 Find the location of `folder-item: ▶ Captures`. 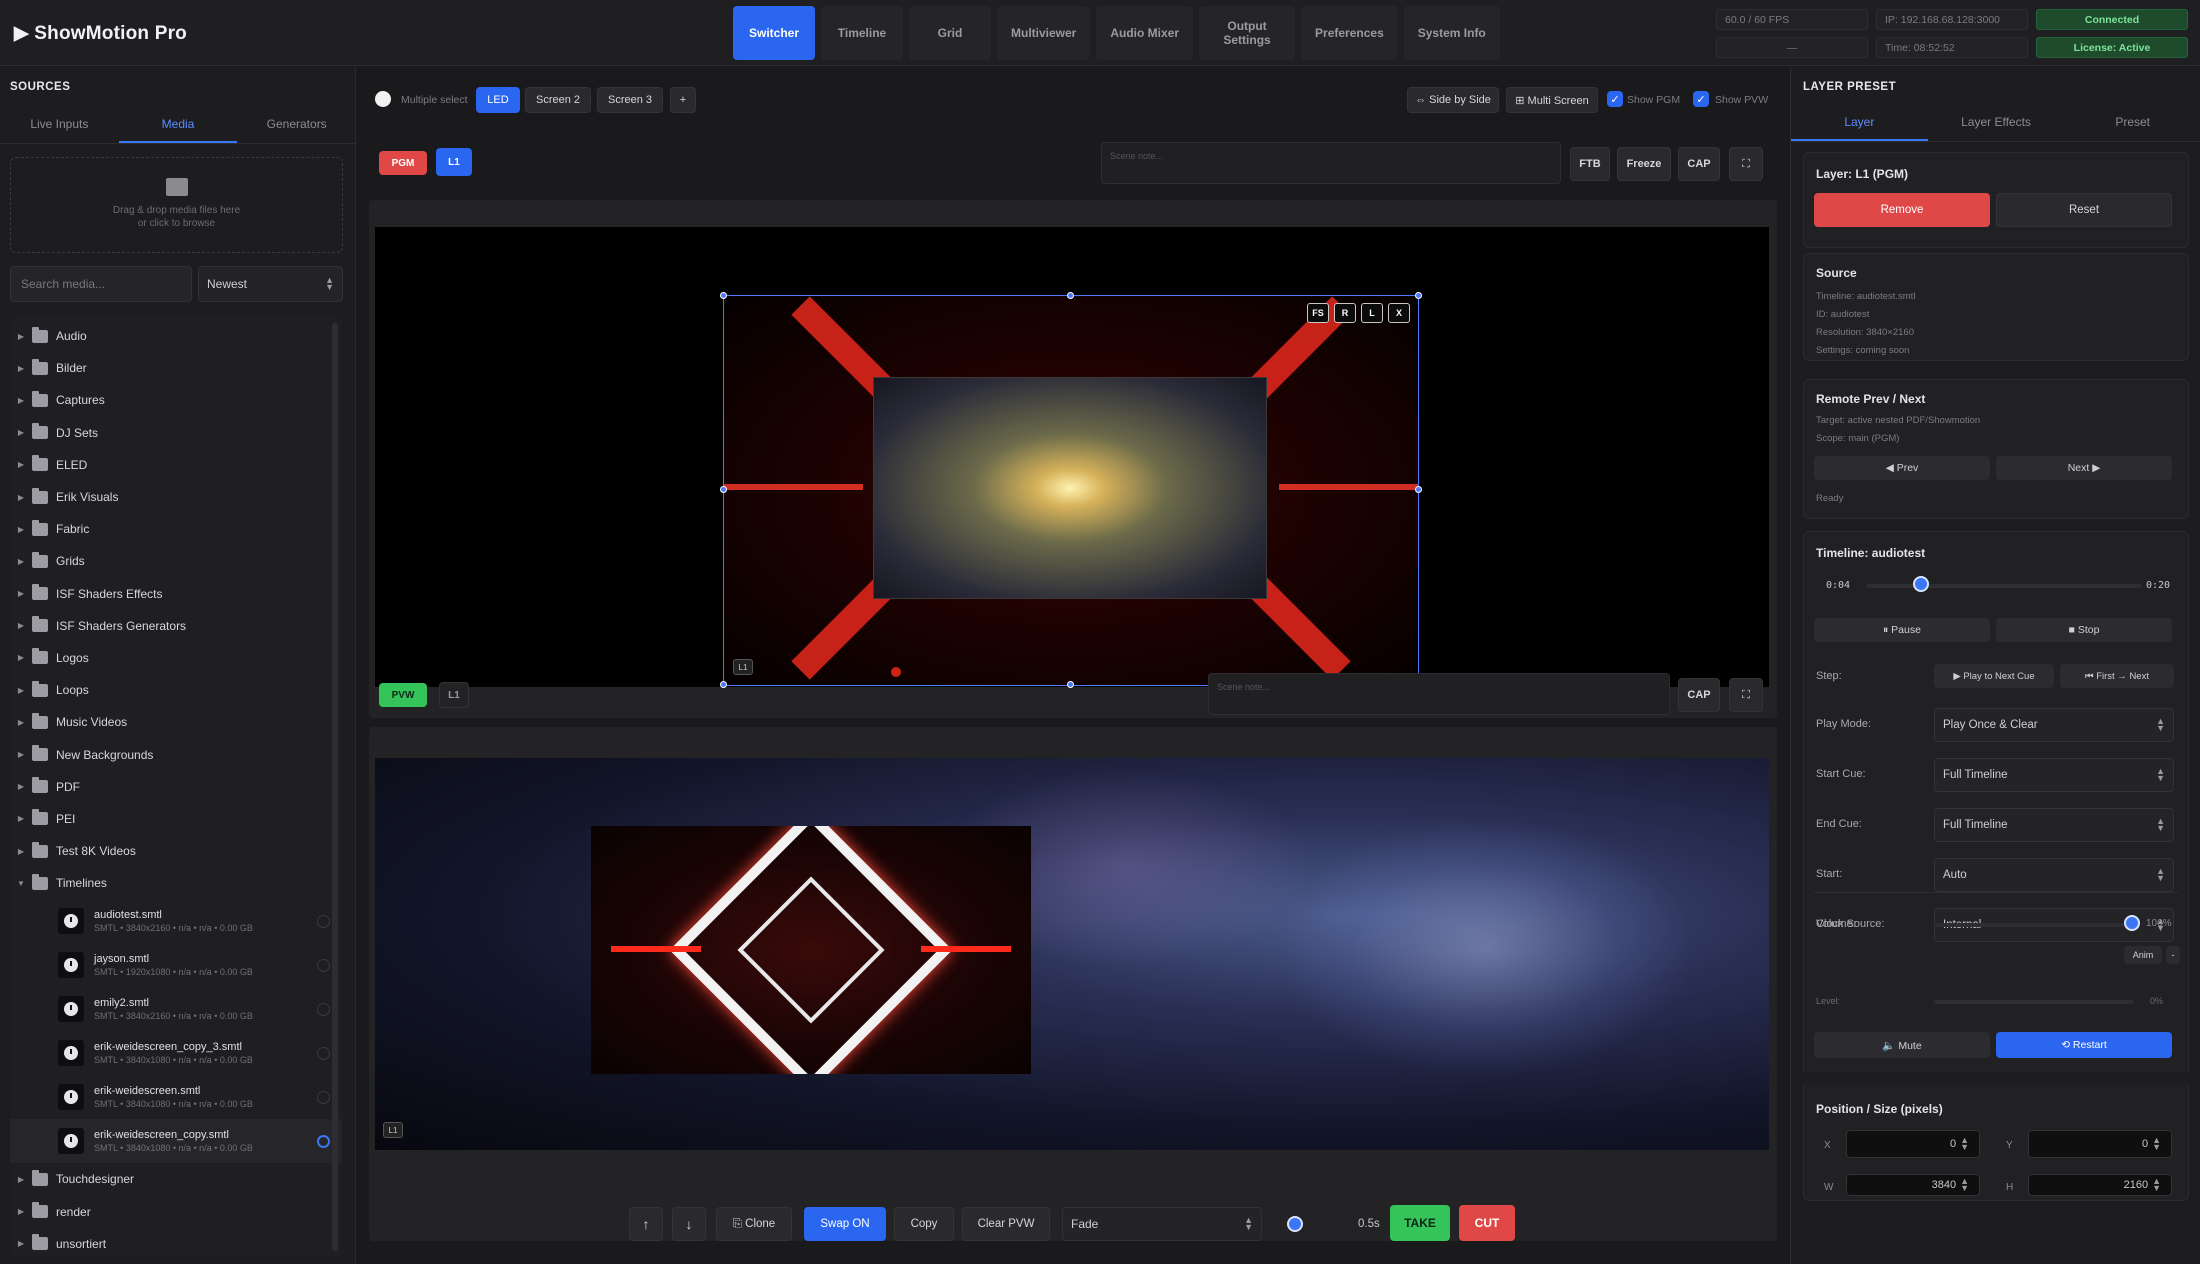

folder-item: ▶ Captures is located at coordinates (176, 400).